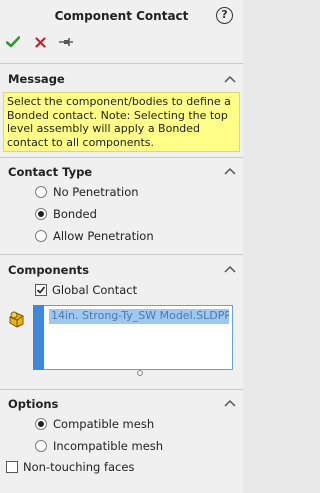 The height and width of the screenshot is (493, 320). I want to click on radio-label: Allow Penetration, so click(103, 236).